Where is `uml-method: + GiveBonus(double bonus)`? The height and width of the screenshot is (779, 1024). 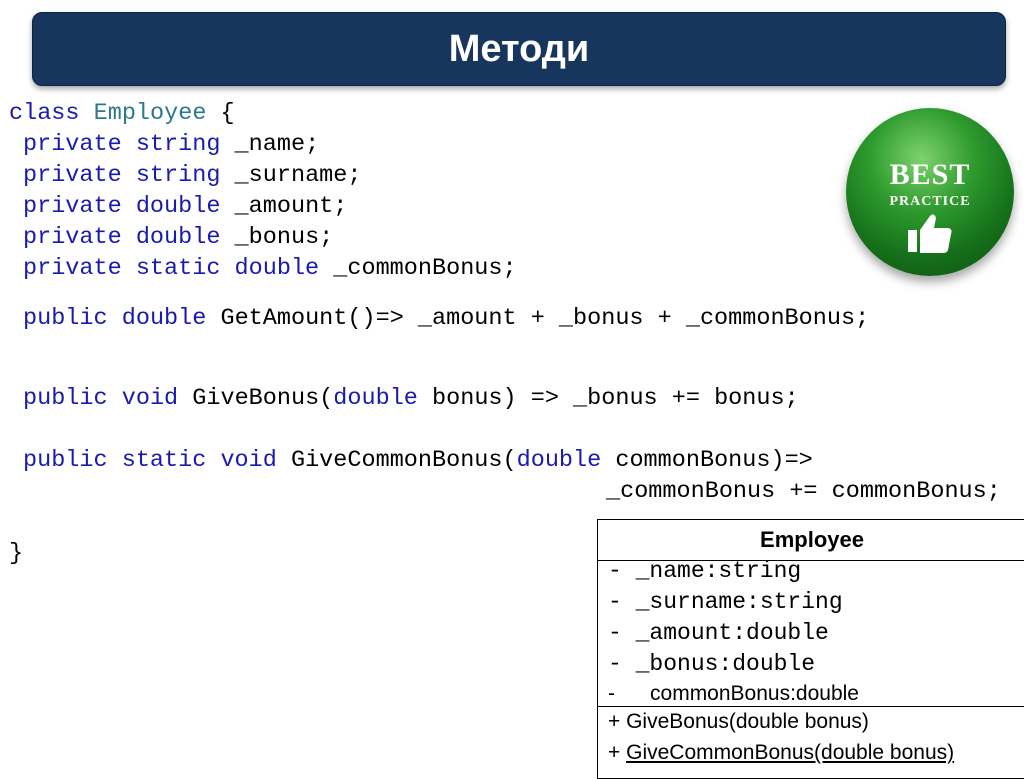 uml-method: + GiveBonus(double bonus) is located at coordinates (738, 721).